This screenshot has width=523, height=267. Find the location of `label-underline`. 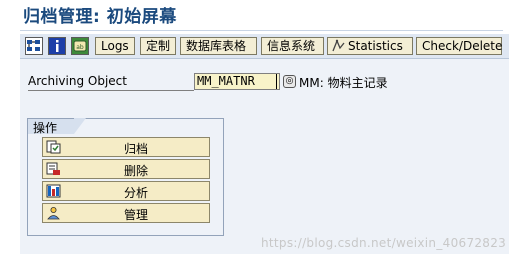

label-underline is located at coordinates (111, 90).